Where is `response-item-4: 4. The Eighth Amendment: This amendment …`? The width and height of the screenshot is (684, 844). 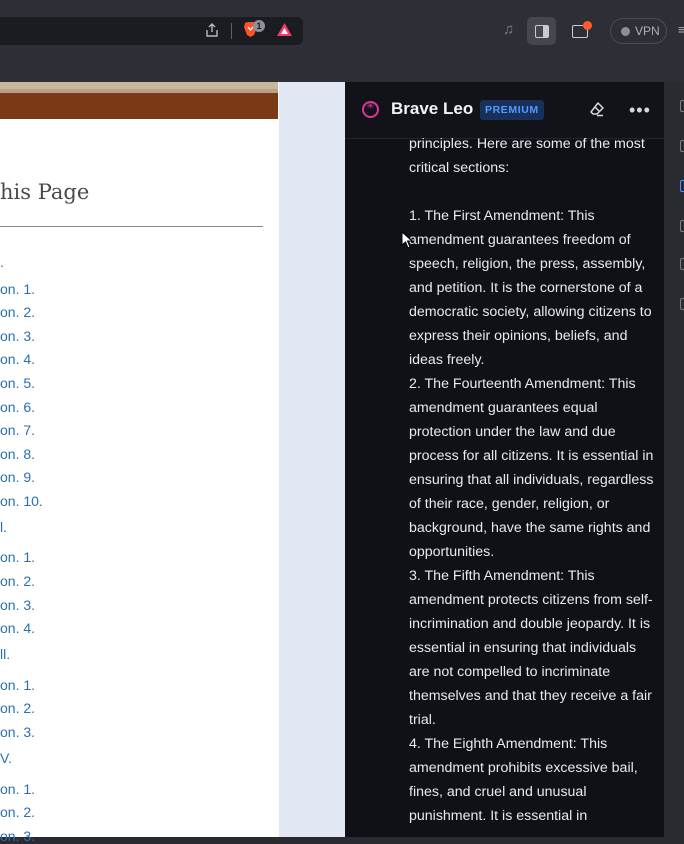 response-item-4: 4. The Eighth Amendment: This amendment … is located at coordinates (523, 780).